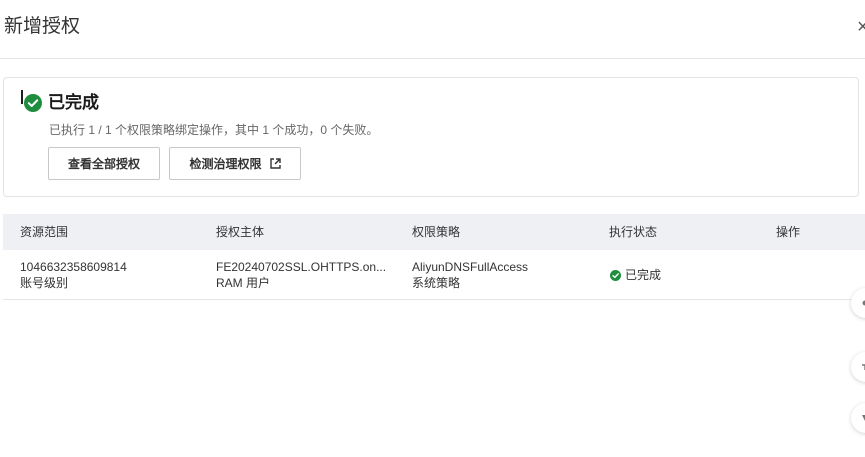 The width and height of the screenshot is (865, 457). I want to click on column-header-policy: 权限策略, so click(436, 232).